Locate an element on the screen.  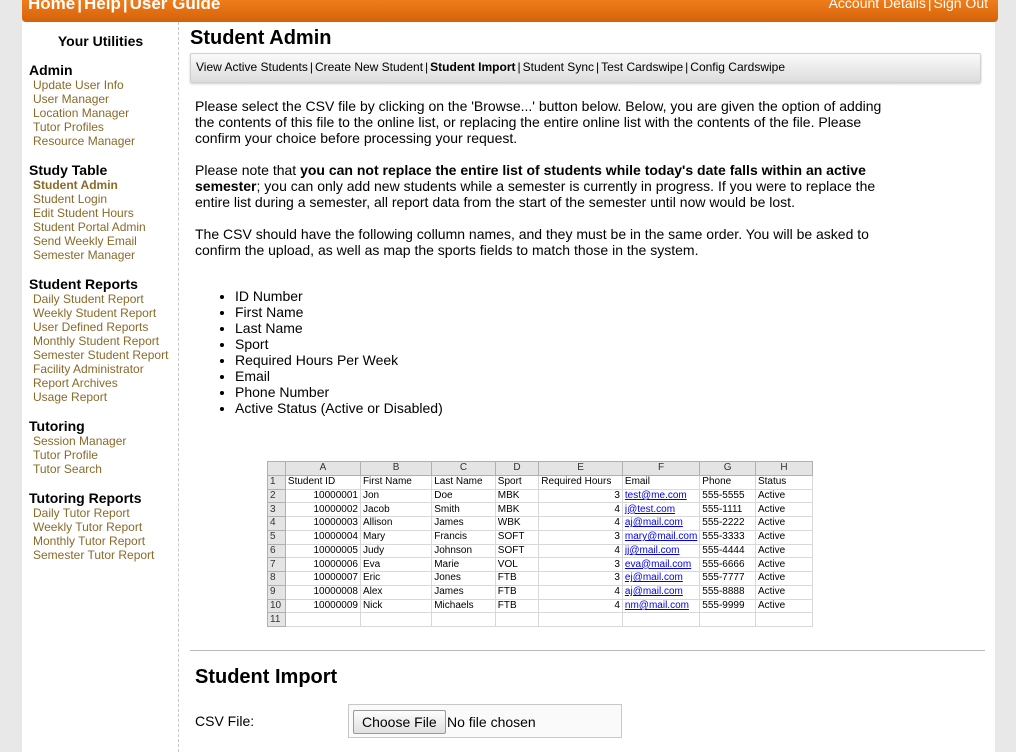
sidebar-item-tutor-profile: Tutor Profile is located at coordinates (77, 455).